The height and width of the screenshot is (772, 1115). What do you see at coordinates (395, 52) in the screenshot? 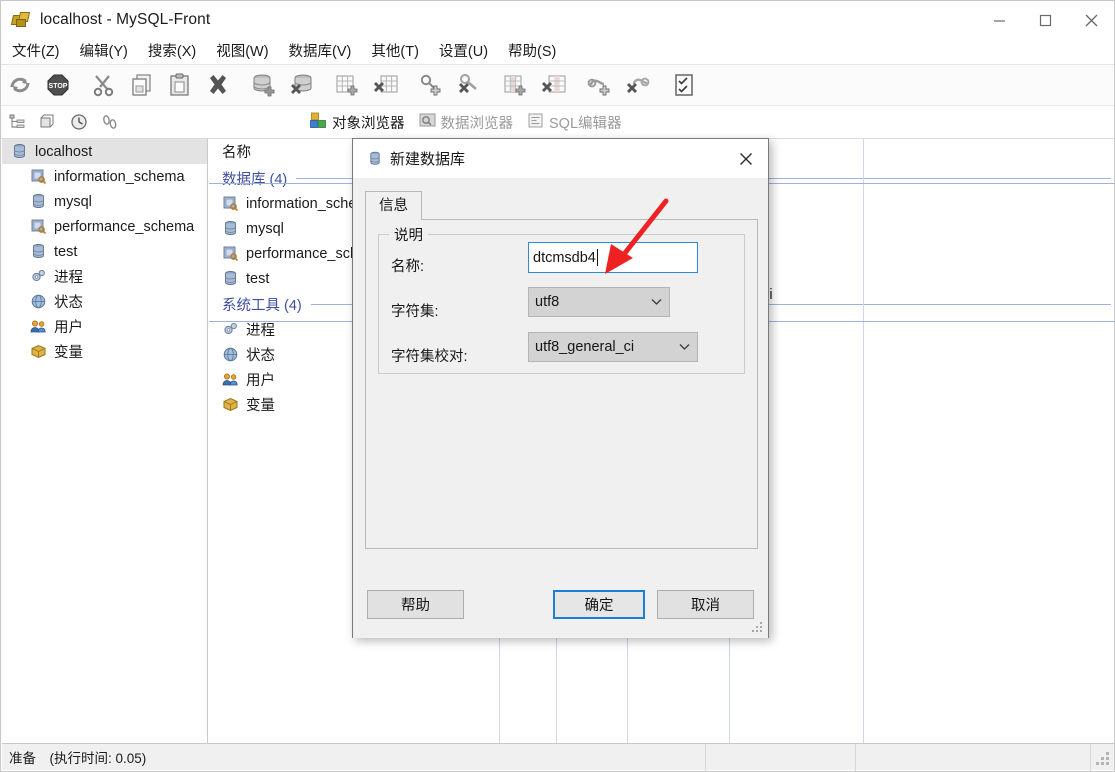
I see `menu-other: 其他(T)` at bounding box center [395, 52].